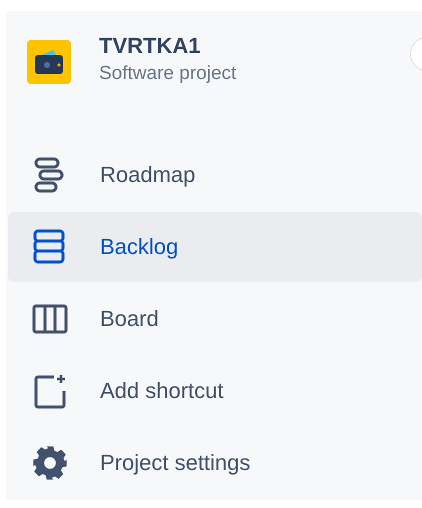 Image resolution: width=422 pixels, height=508 pixels. Describe the element at coordinates (215, 463) in the screenshot. I see `nav-item: Project settings` at that location.